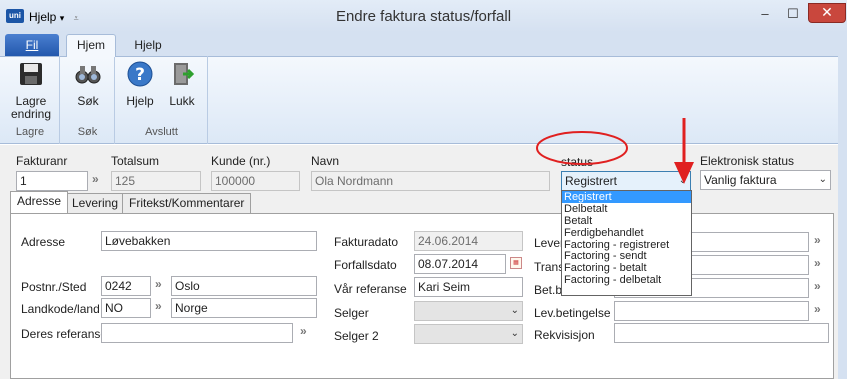 This screenshot has width=847, height=379. Describe the element at coordinates (184, 74) in the screenshot. I see `exit-door-icon` at that location.